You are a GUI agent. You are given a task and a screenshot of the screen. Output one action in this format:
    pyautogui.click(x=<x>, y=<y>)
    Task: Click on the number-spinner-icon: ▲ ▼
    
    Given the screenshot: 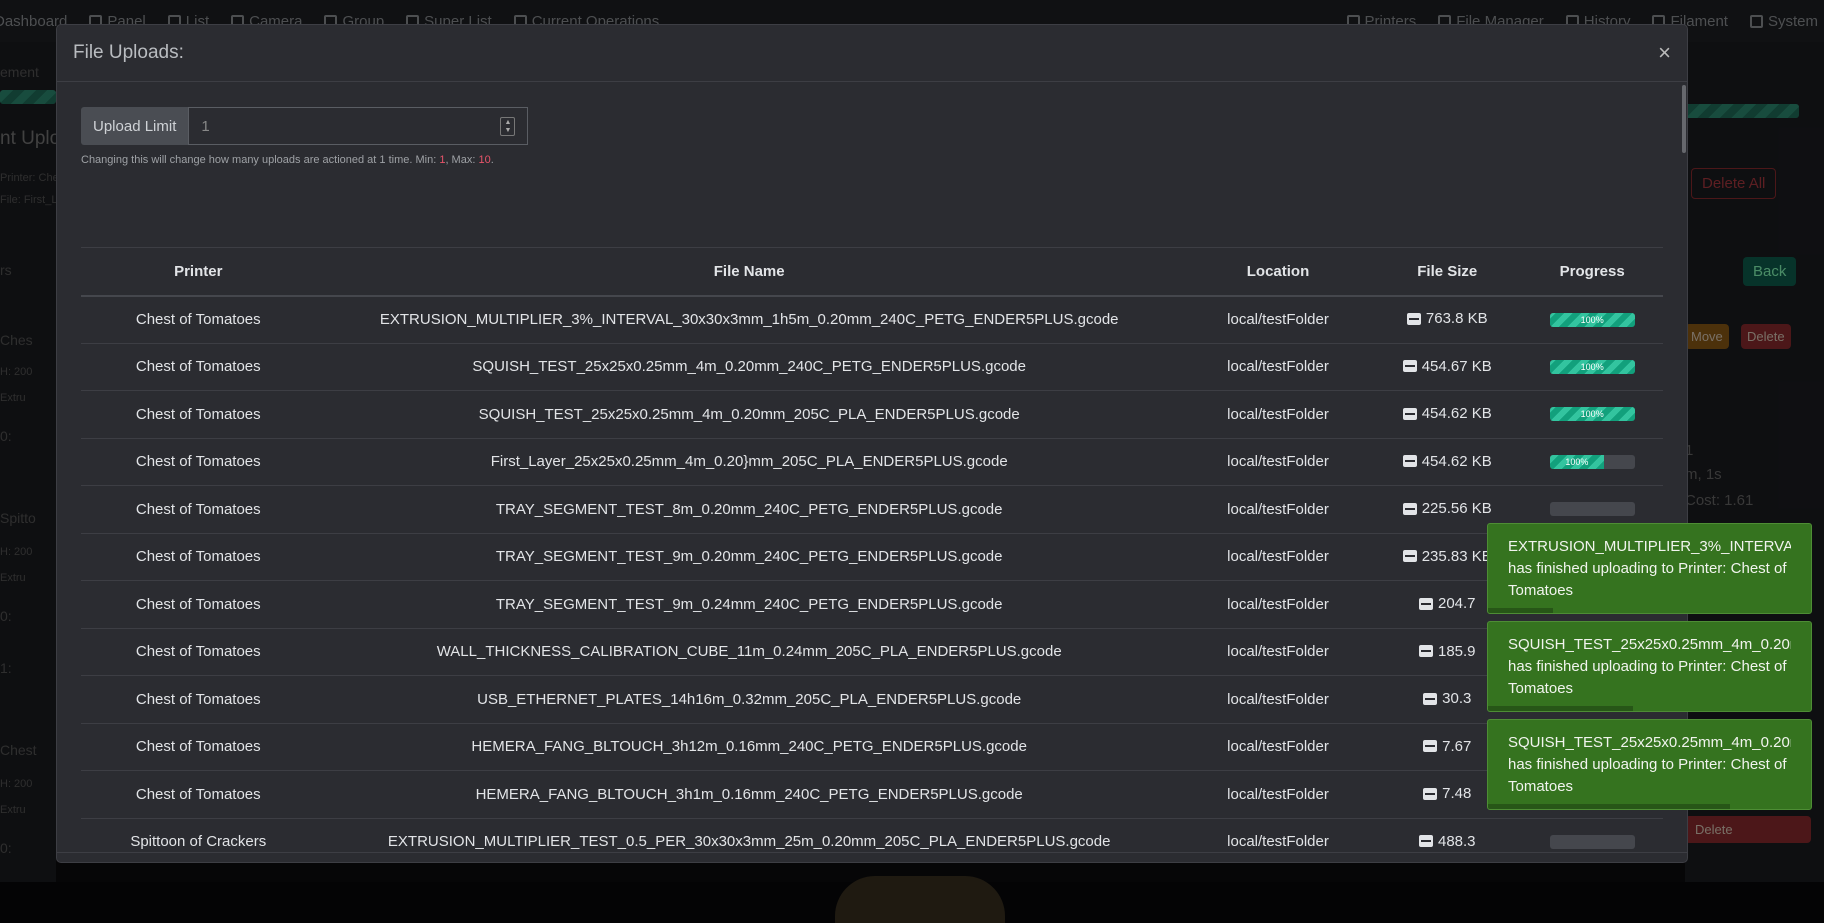 What is the action you would take?
    pyautogui.click(x=508, y=126)
    